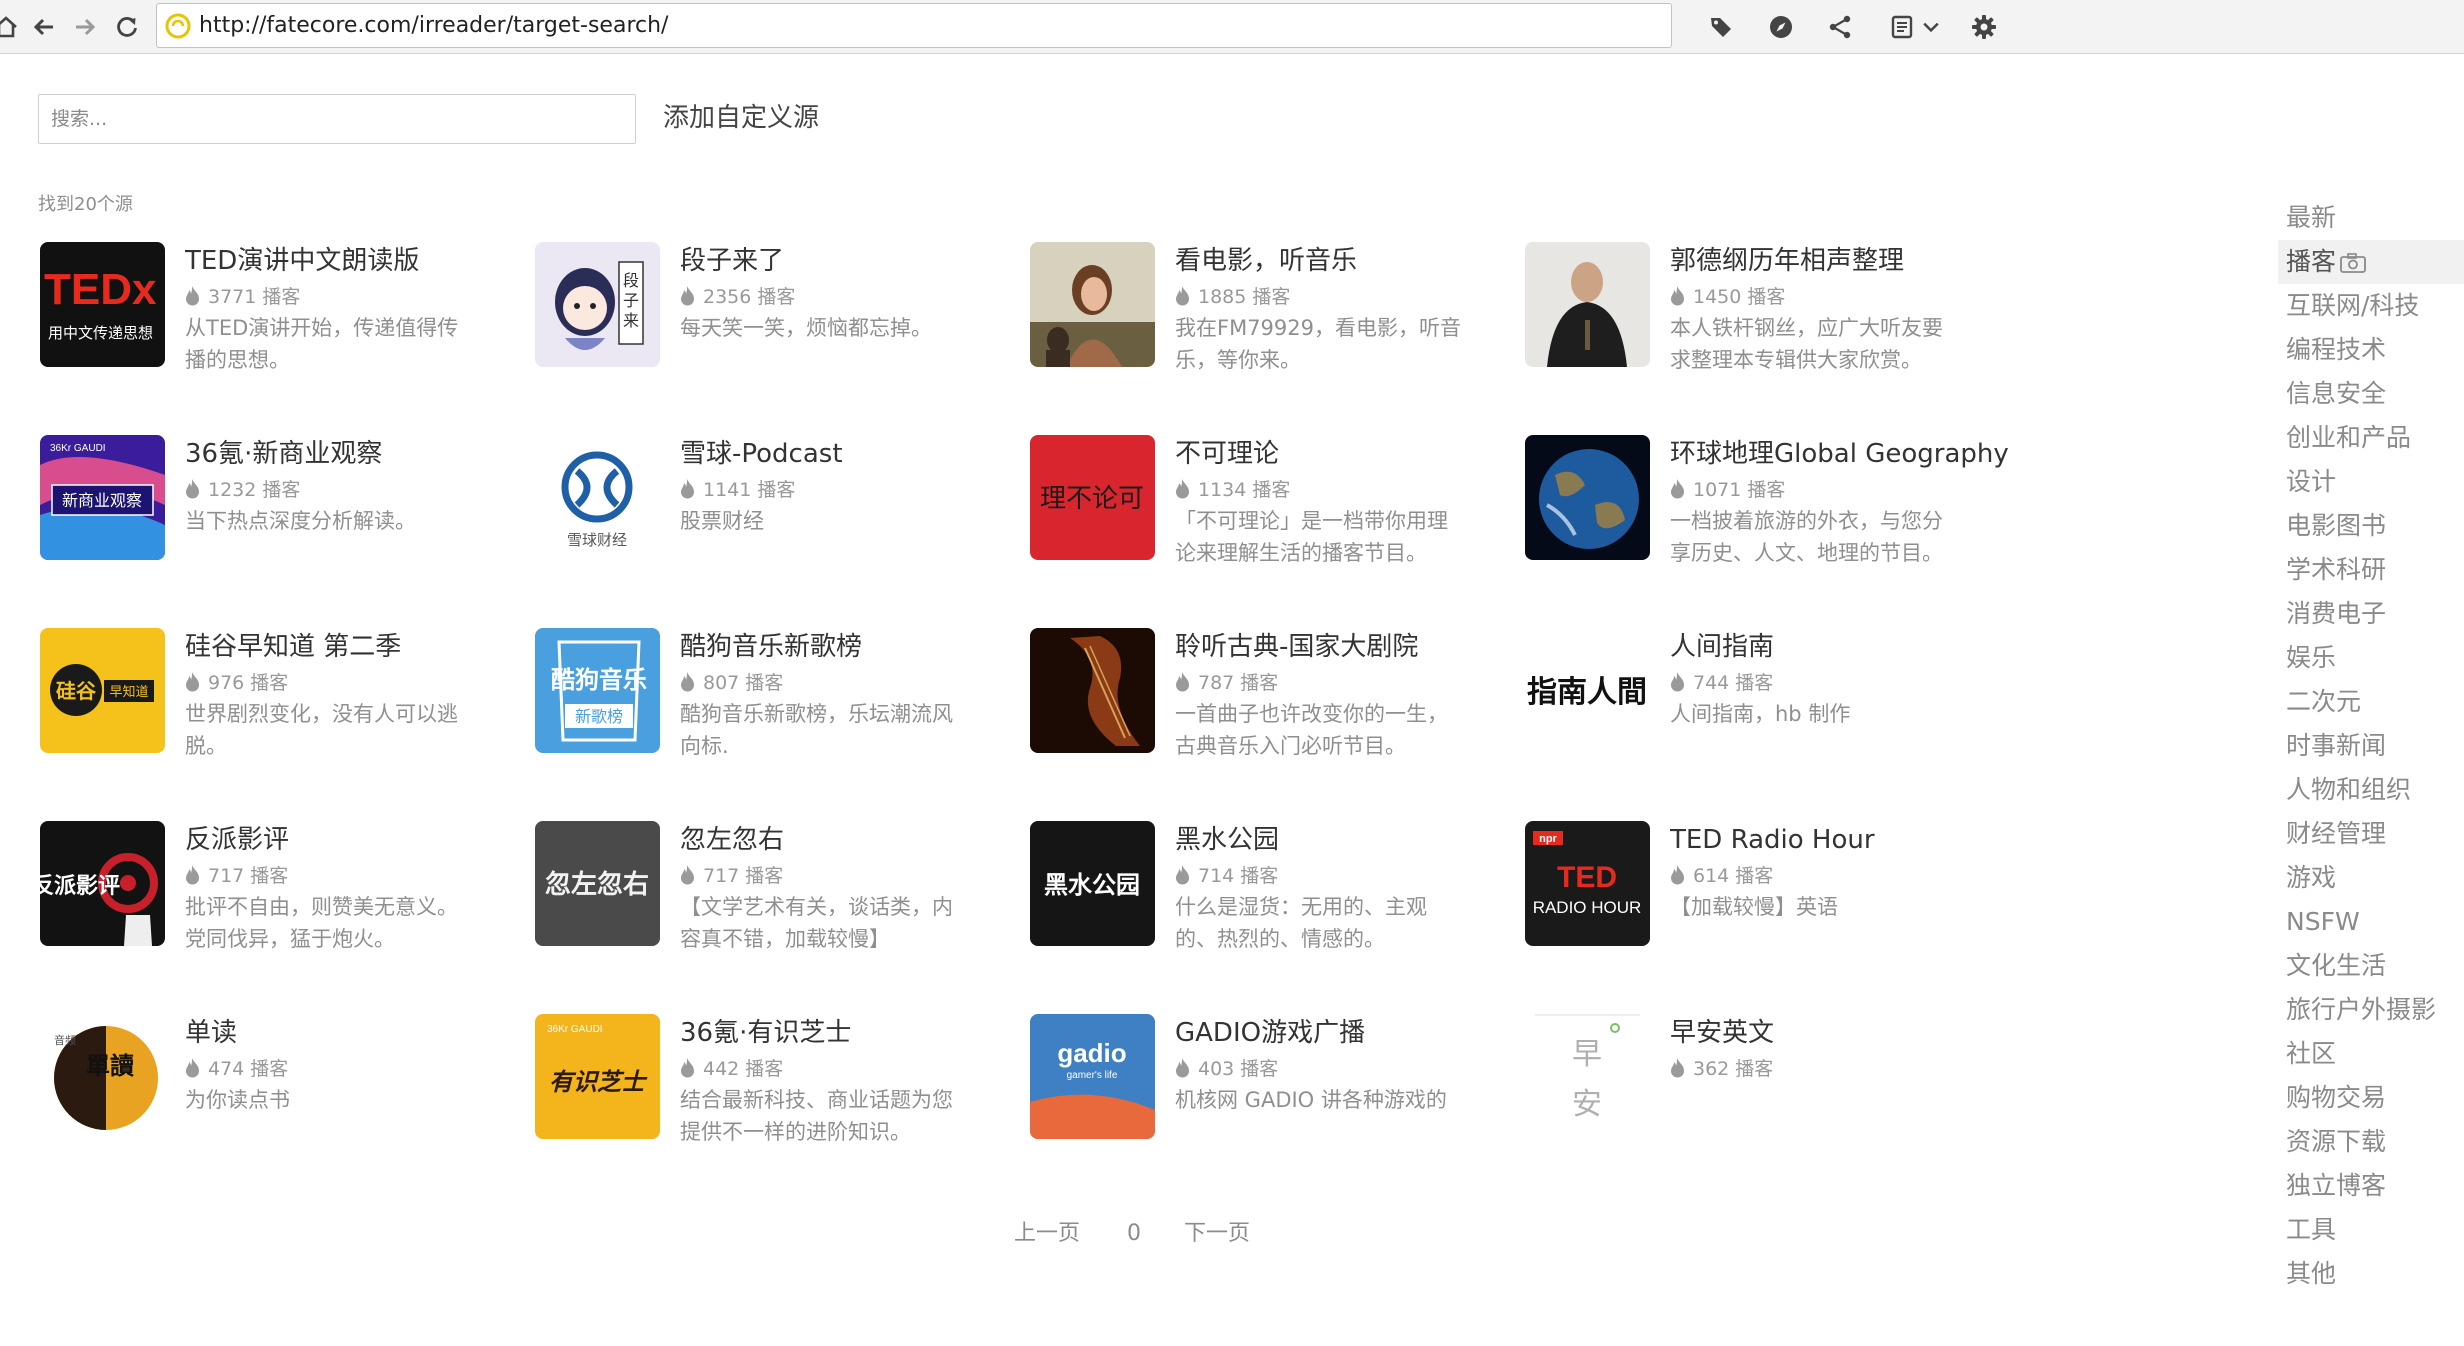 The image size is (2464, 1346). Describe the element at coordinates (1217, 1234) in the screenshot. I see `next-page-link: 下一页` at that location.